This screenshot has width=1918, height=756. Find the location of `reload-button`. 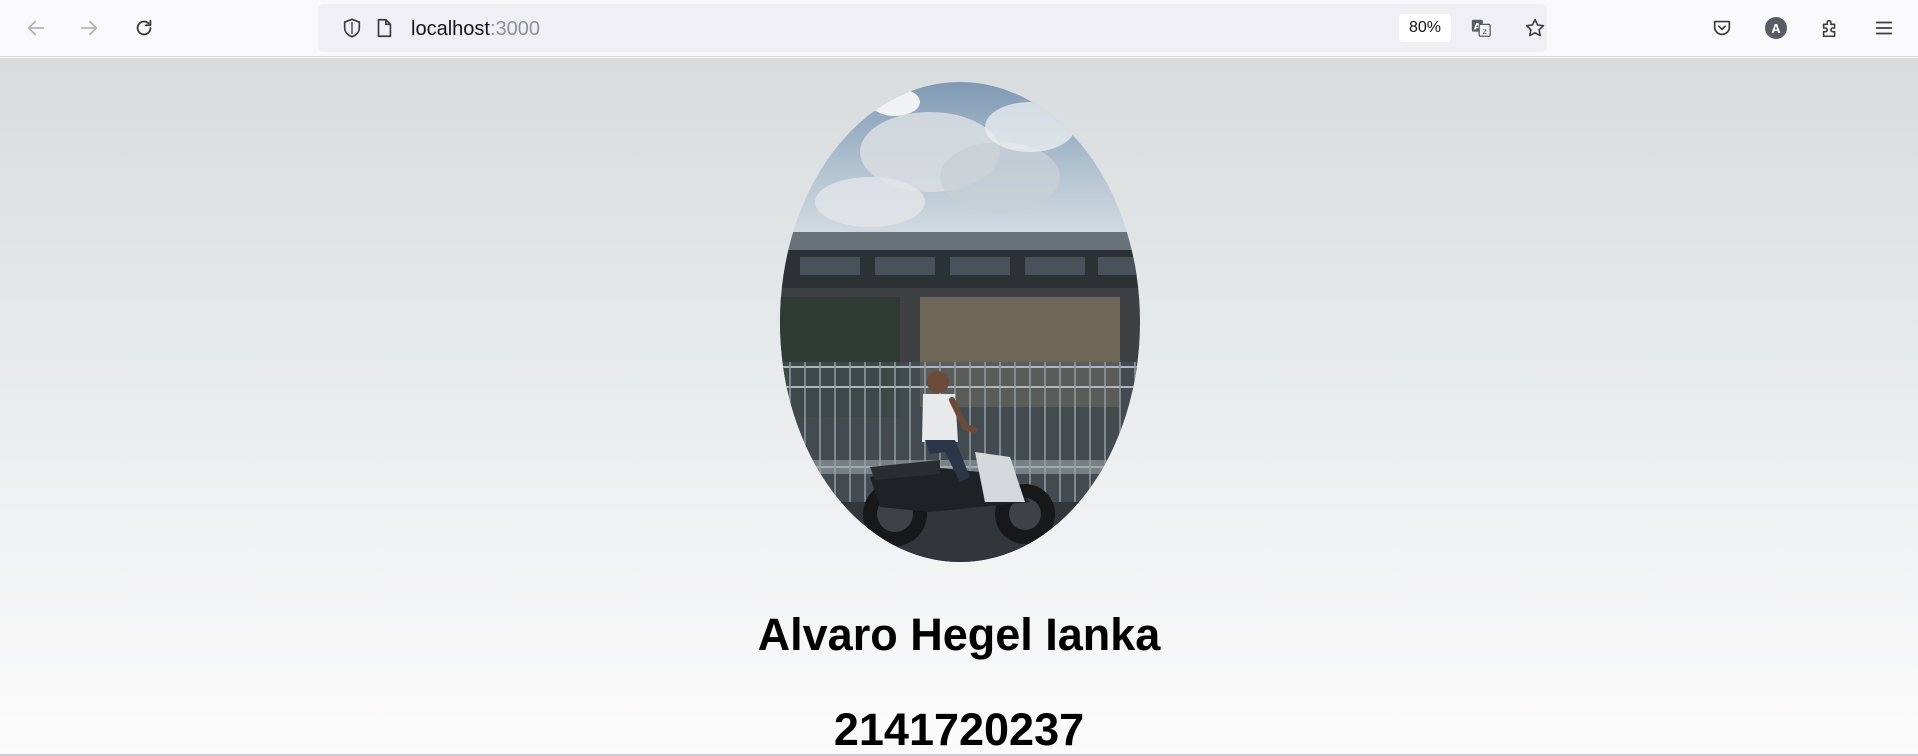

reload-button is located at coordinates (144, 28).